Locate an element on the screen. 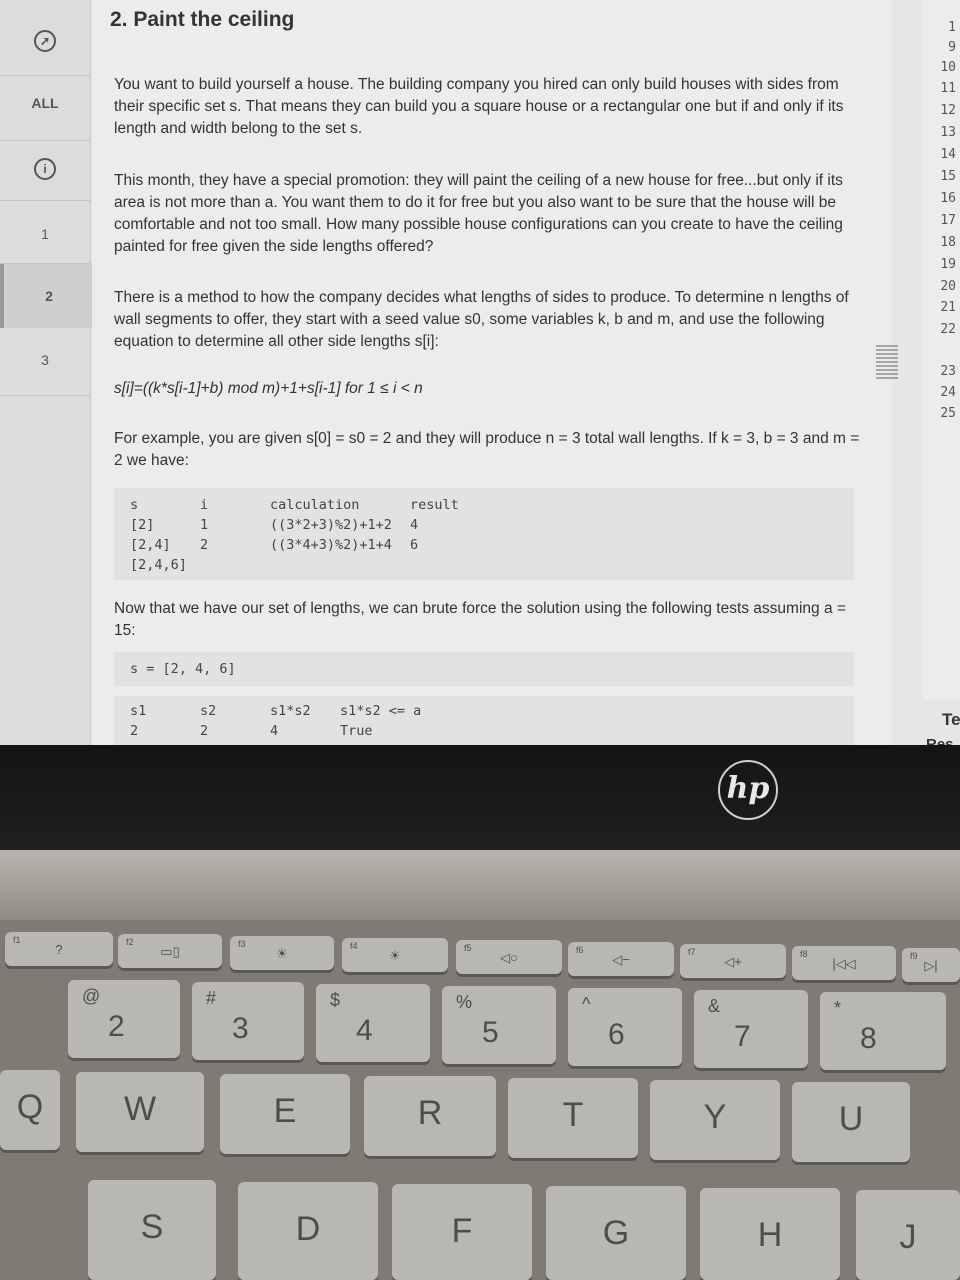  line-number: 22 is located at coordinates (948, 329).